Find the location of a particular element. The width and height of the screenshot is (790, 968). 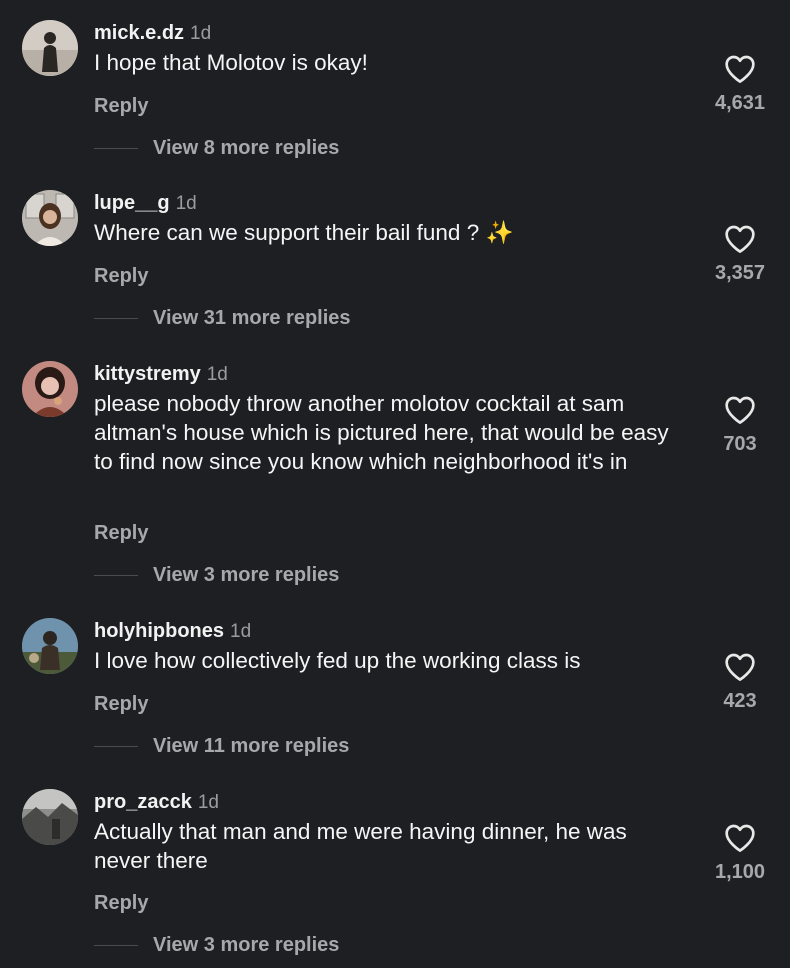

like-count: 1,100 is located at coordinates (740, 872).